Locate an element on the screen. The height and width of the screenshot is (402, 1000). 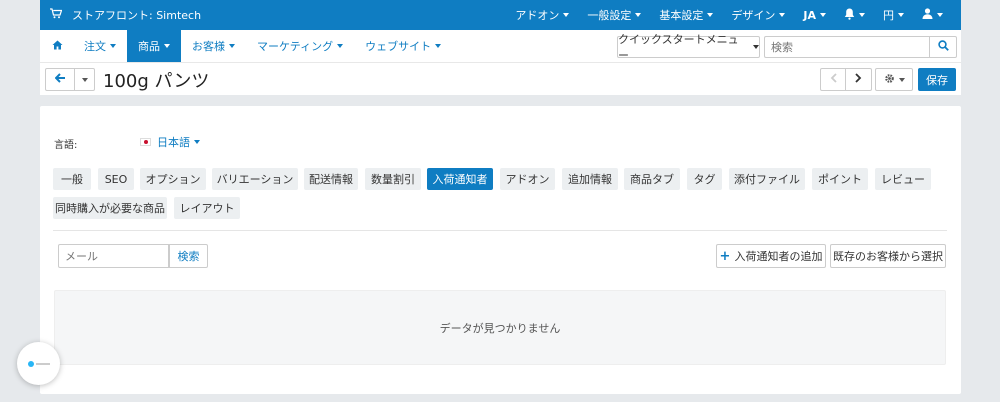
floating-help-widget is located at coordinates (38, 363).